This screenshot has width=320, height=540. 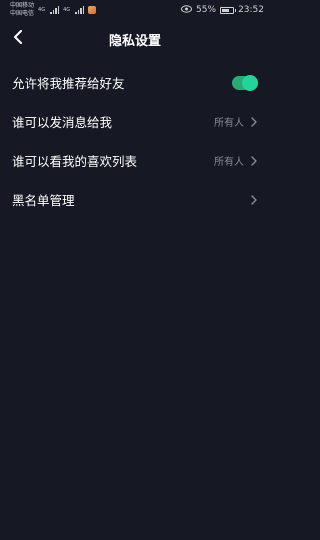 I want to click on blacklist-management-label: 黑名单管理, so click(x=43, y=200).